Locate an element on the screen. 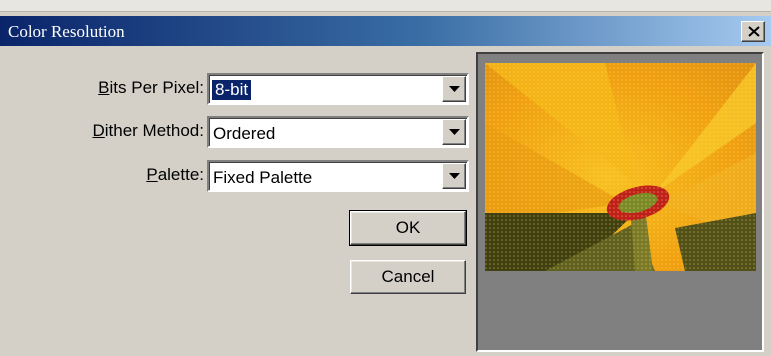 The height and width of the screenshot is (356, 771). dither-method-dropdown-button is located at coordinates (454, 132).